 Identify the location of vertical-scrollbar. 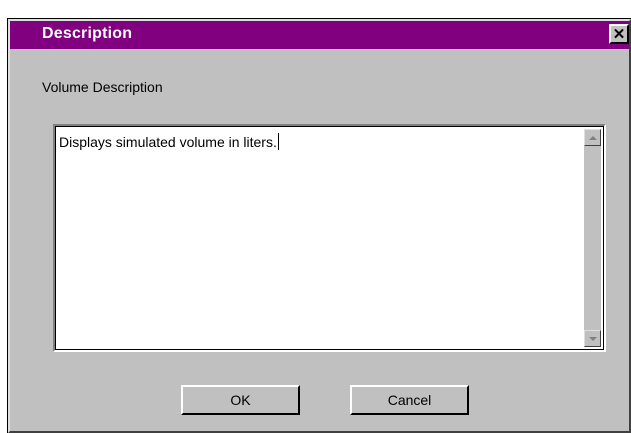
(592, 238).